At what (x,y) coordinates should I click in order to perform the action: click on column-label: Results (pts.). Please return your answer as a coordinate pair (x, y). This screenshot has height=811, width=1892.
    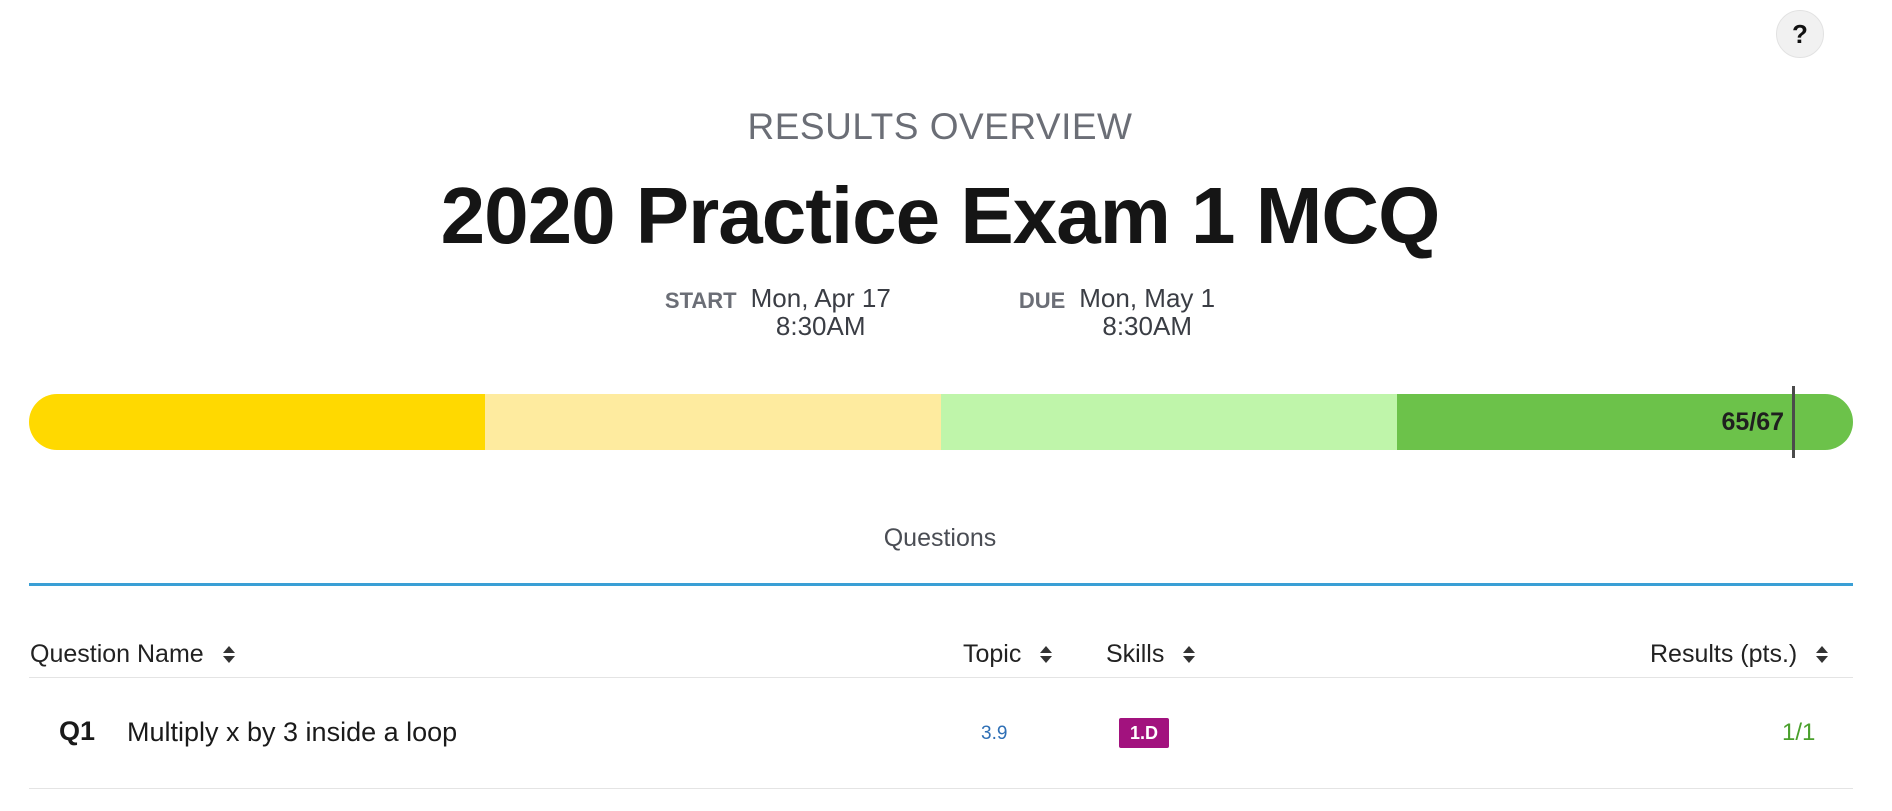
    Looking at the image, I should click on (1724, 654).